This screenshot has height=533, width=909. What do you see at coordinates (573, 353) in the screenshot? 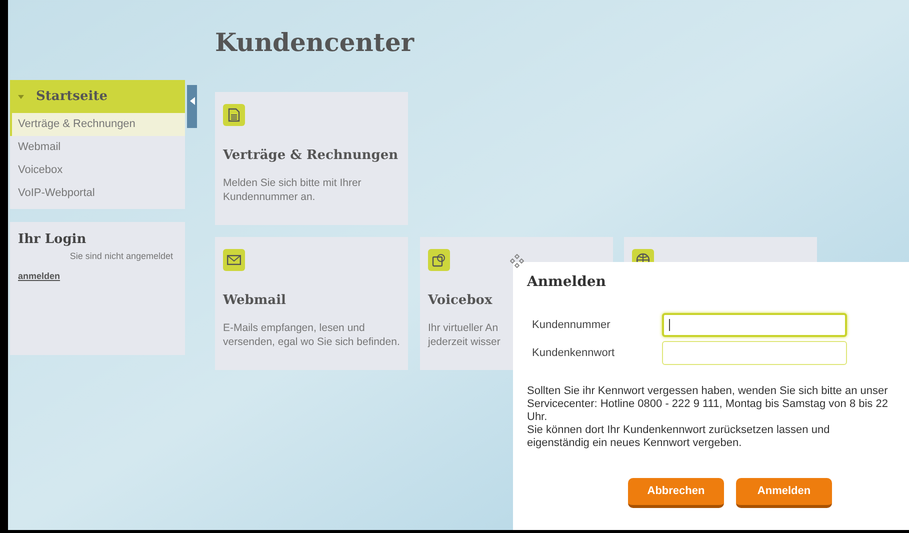
I see `field-label: Kundenkennwort` at bounding box center [573, 353].